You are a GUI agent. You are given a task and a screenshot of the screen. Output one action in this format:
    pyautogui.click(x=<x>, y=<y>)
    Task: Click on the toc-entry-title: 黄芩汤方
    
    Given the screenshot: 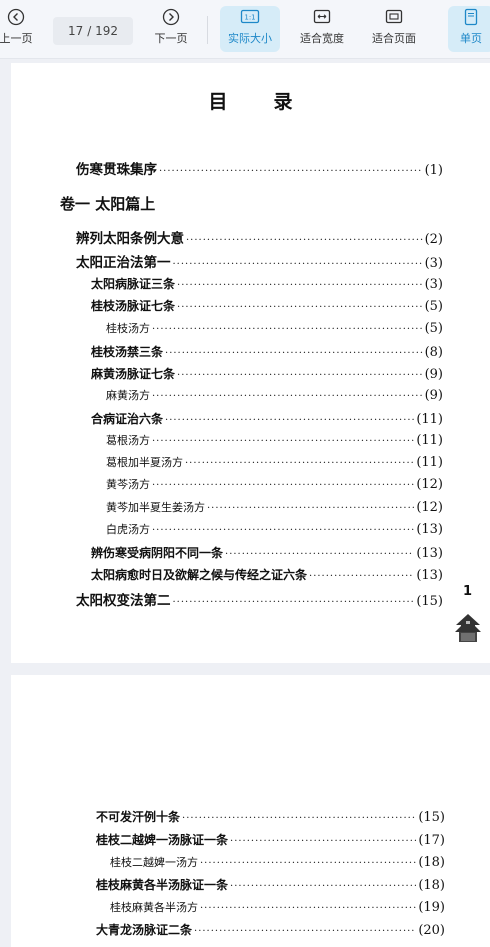 What is the action you would take?
    pyautogui.click(x=128, y=484)
    